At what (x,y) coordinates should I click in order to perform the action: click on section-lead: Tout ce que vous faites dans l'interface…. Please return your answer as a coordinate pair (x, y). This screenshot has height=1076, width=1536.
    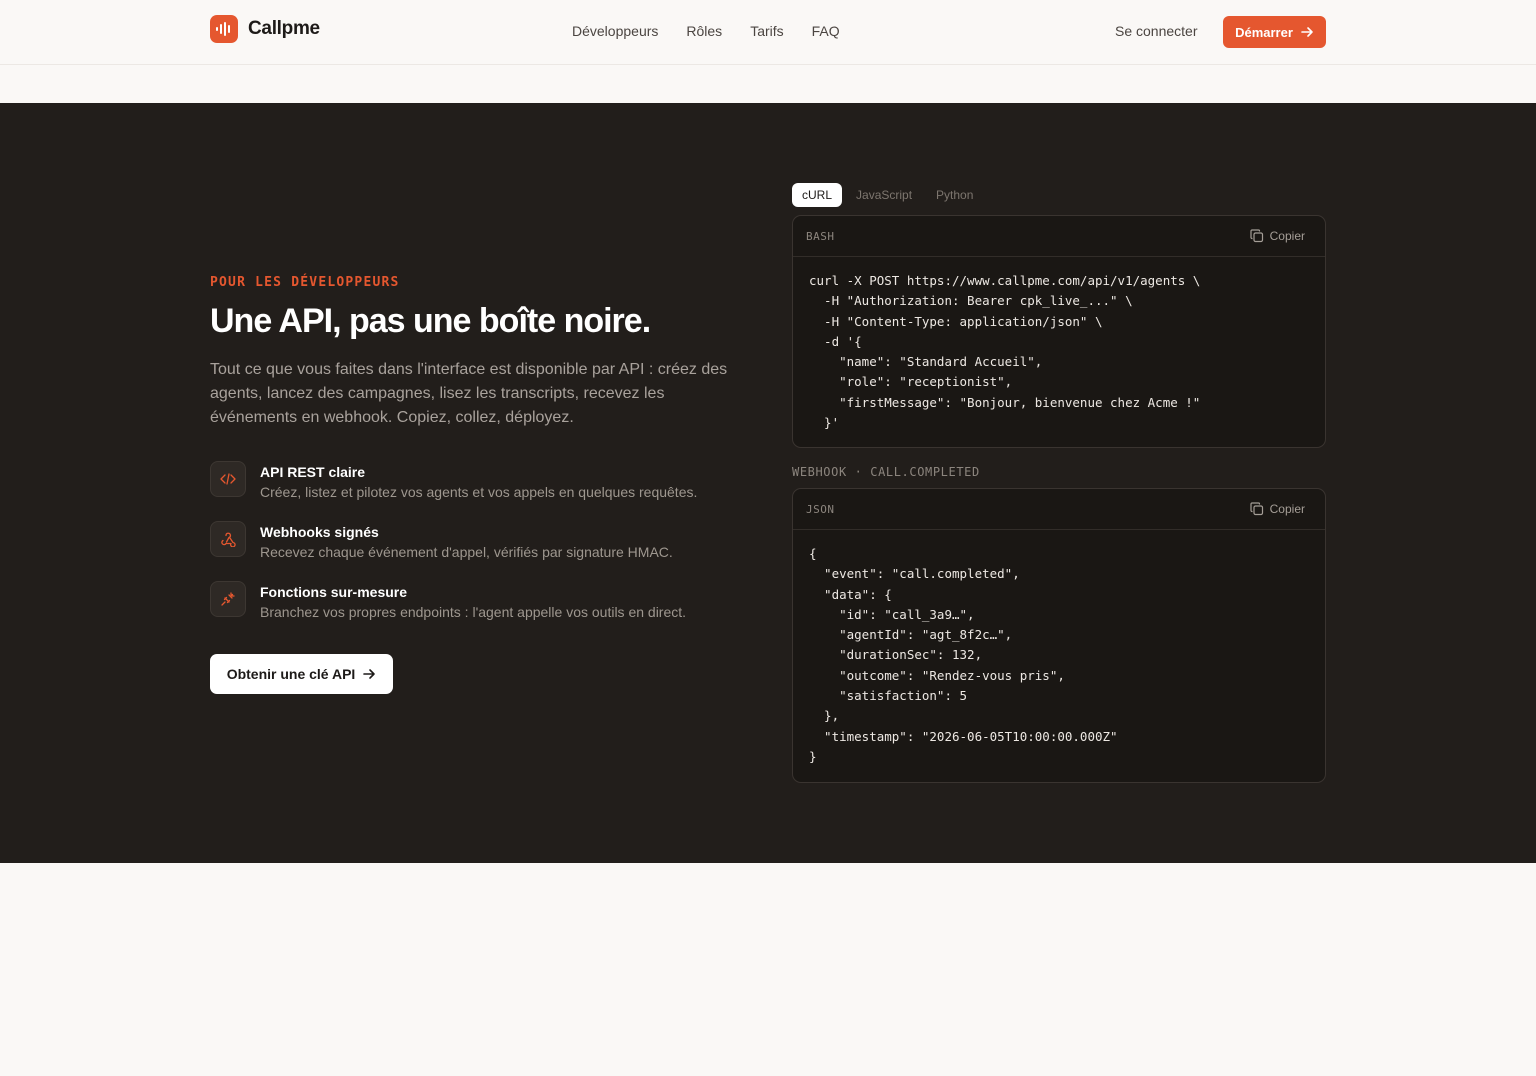
    Looking at the image, I should click on (469, 393).